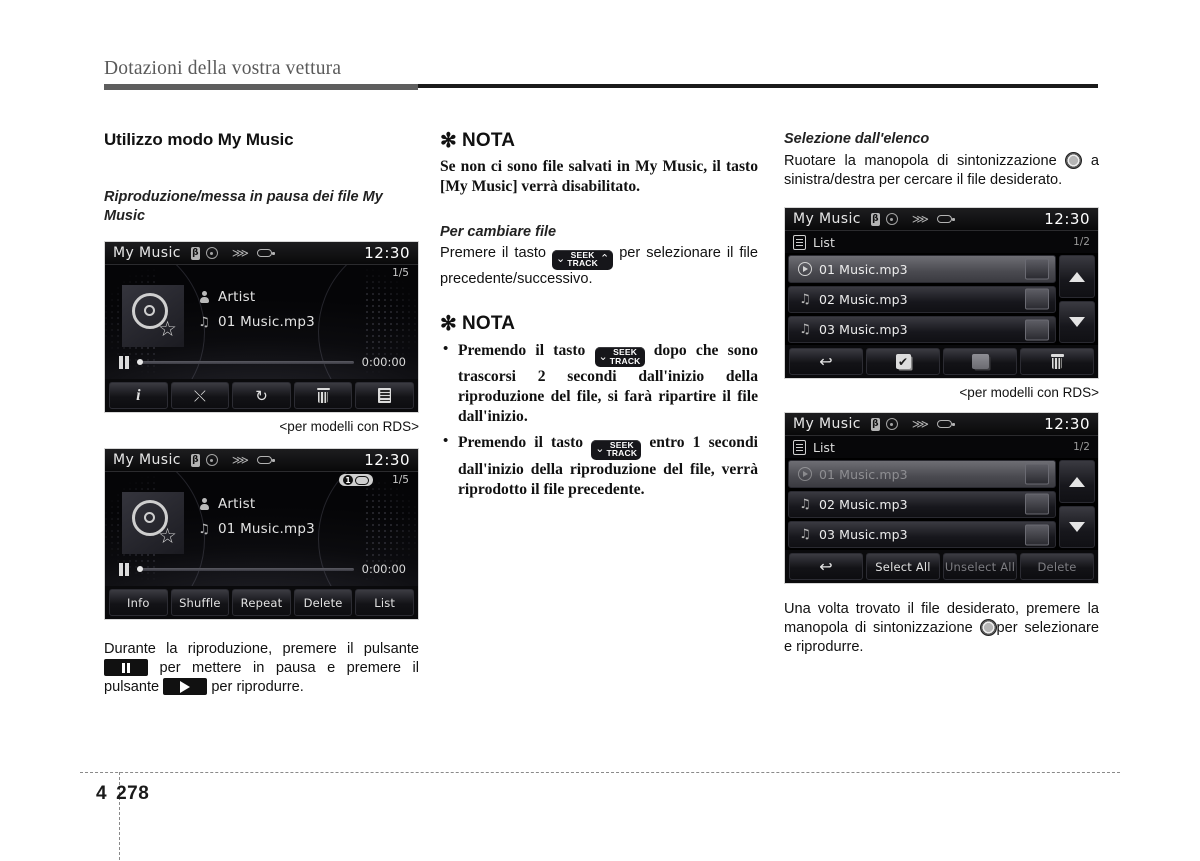 The width and height of the screenshot is (1200, 861). Describe the element at coordinates (920, 160) in the screenshot. I see `right-text-1: Ruotare la manopola di sintonizzazione` at that location.